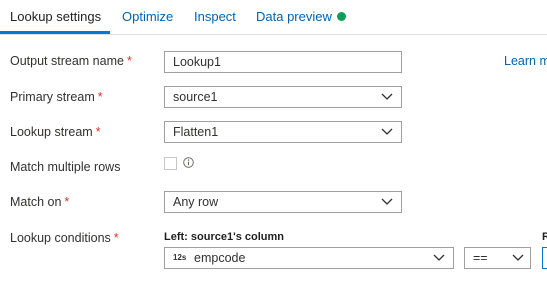 The width and height of the screenshot is (547, 287). Describe the element at coordinates (147, 16) in the screenshot. I see `tab-optimize: Optimize` at that location.